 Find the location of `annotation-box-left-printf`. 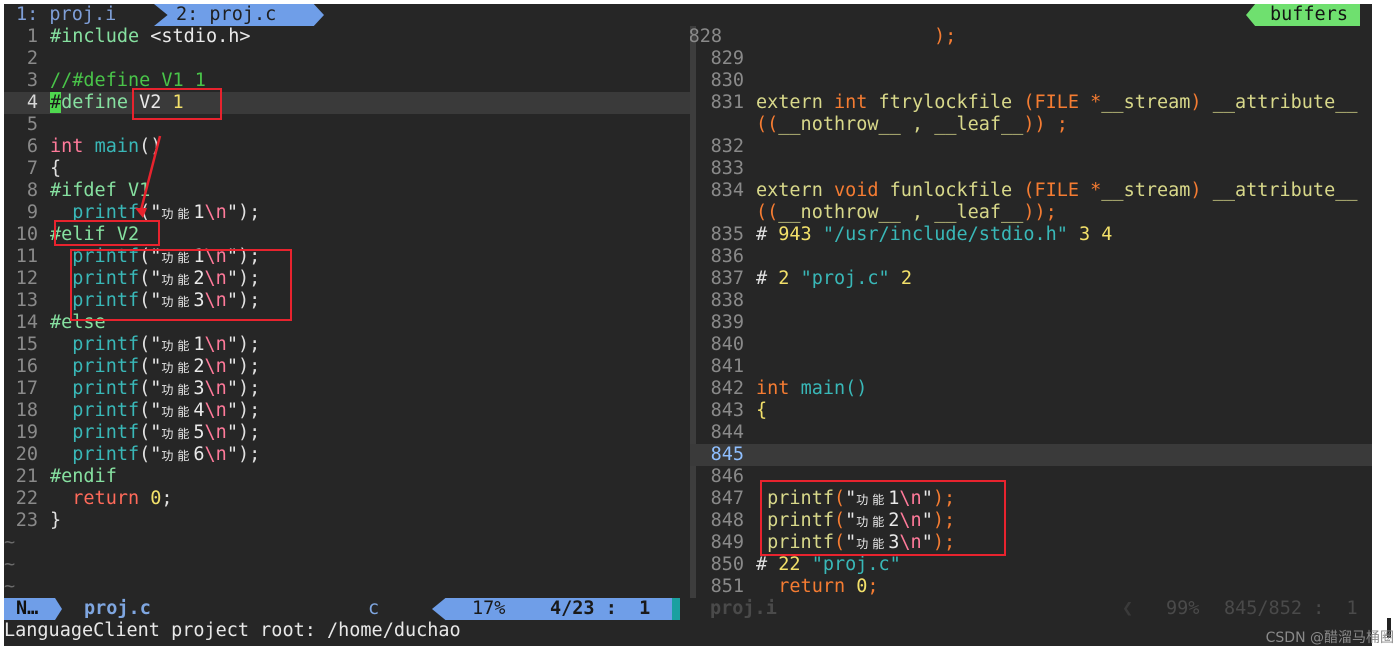

annotation-box-left-printf is located at coordinates (181, 285).